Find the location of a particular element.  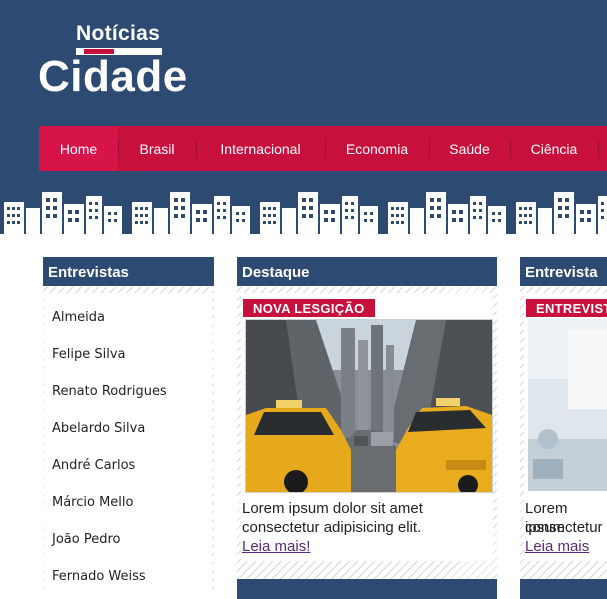

nav-label: Home is located at coordinates (78, 148).